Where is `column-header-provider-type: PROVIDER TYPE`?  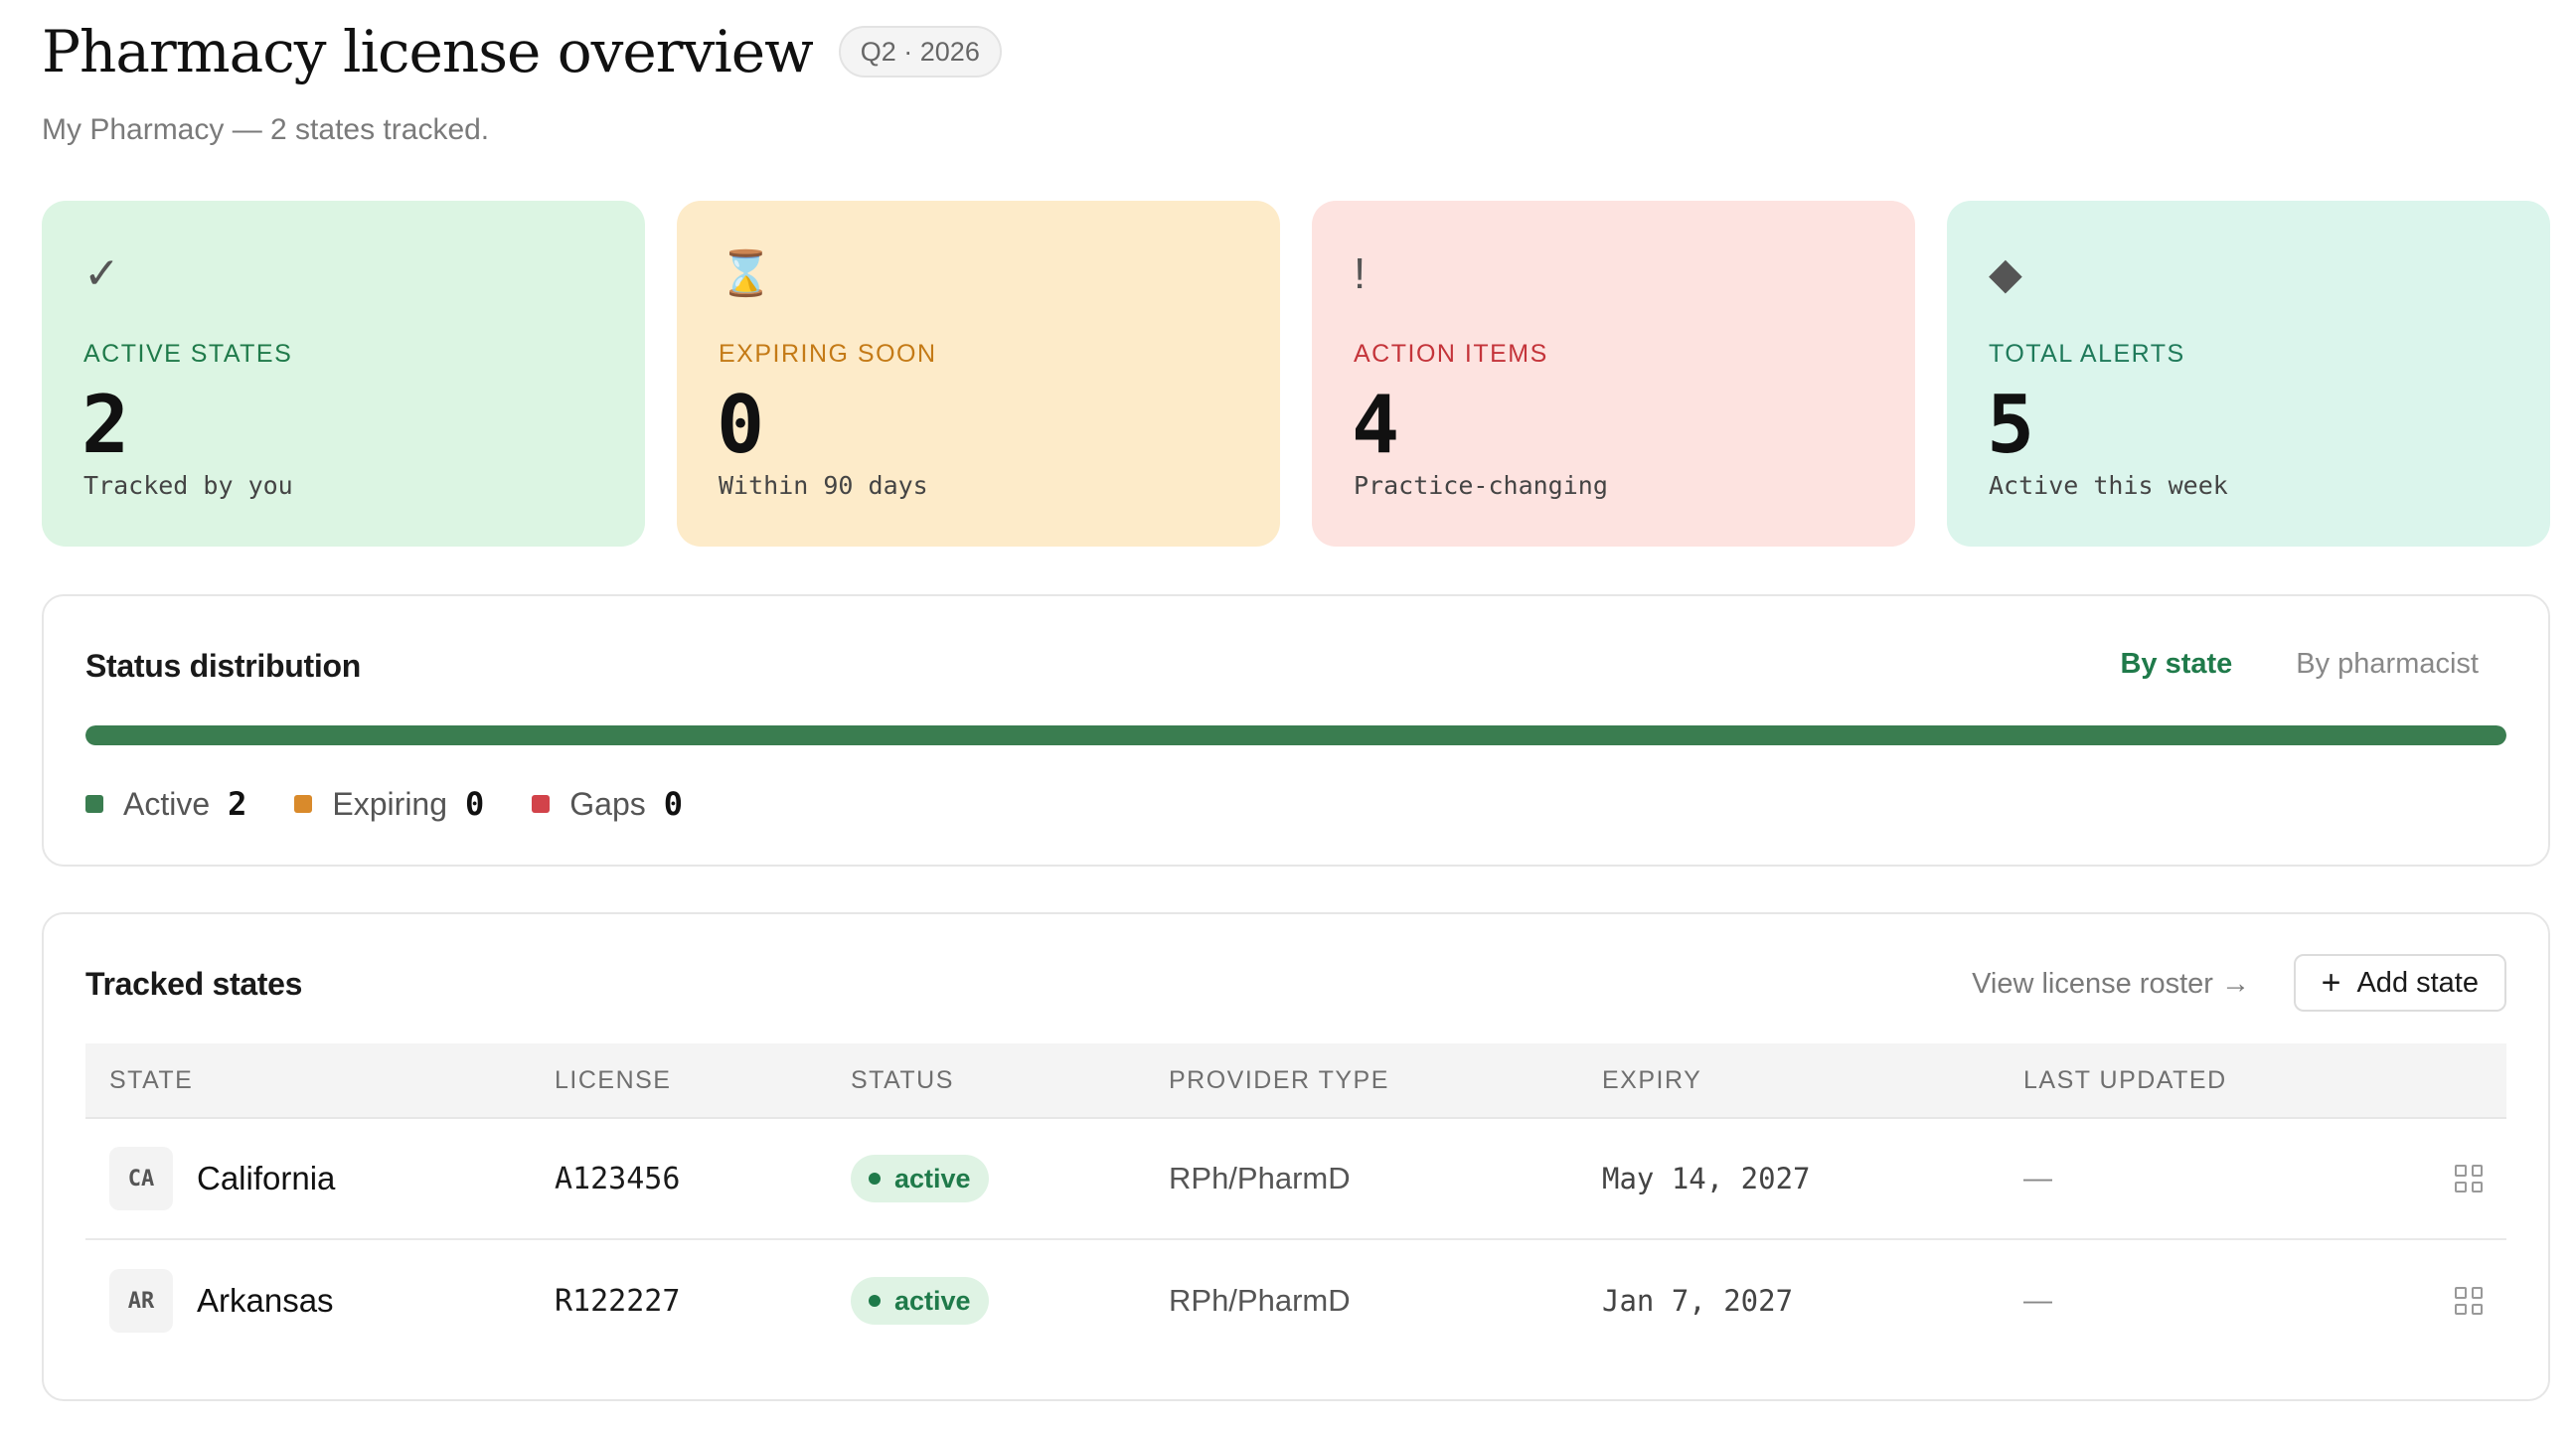 column-header-provider-type: PROVIDER TYPE is located at coordinates (1385, 1080).